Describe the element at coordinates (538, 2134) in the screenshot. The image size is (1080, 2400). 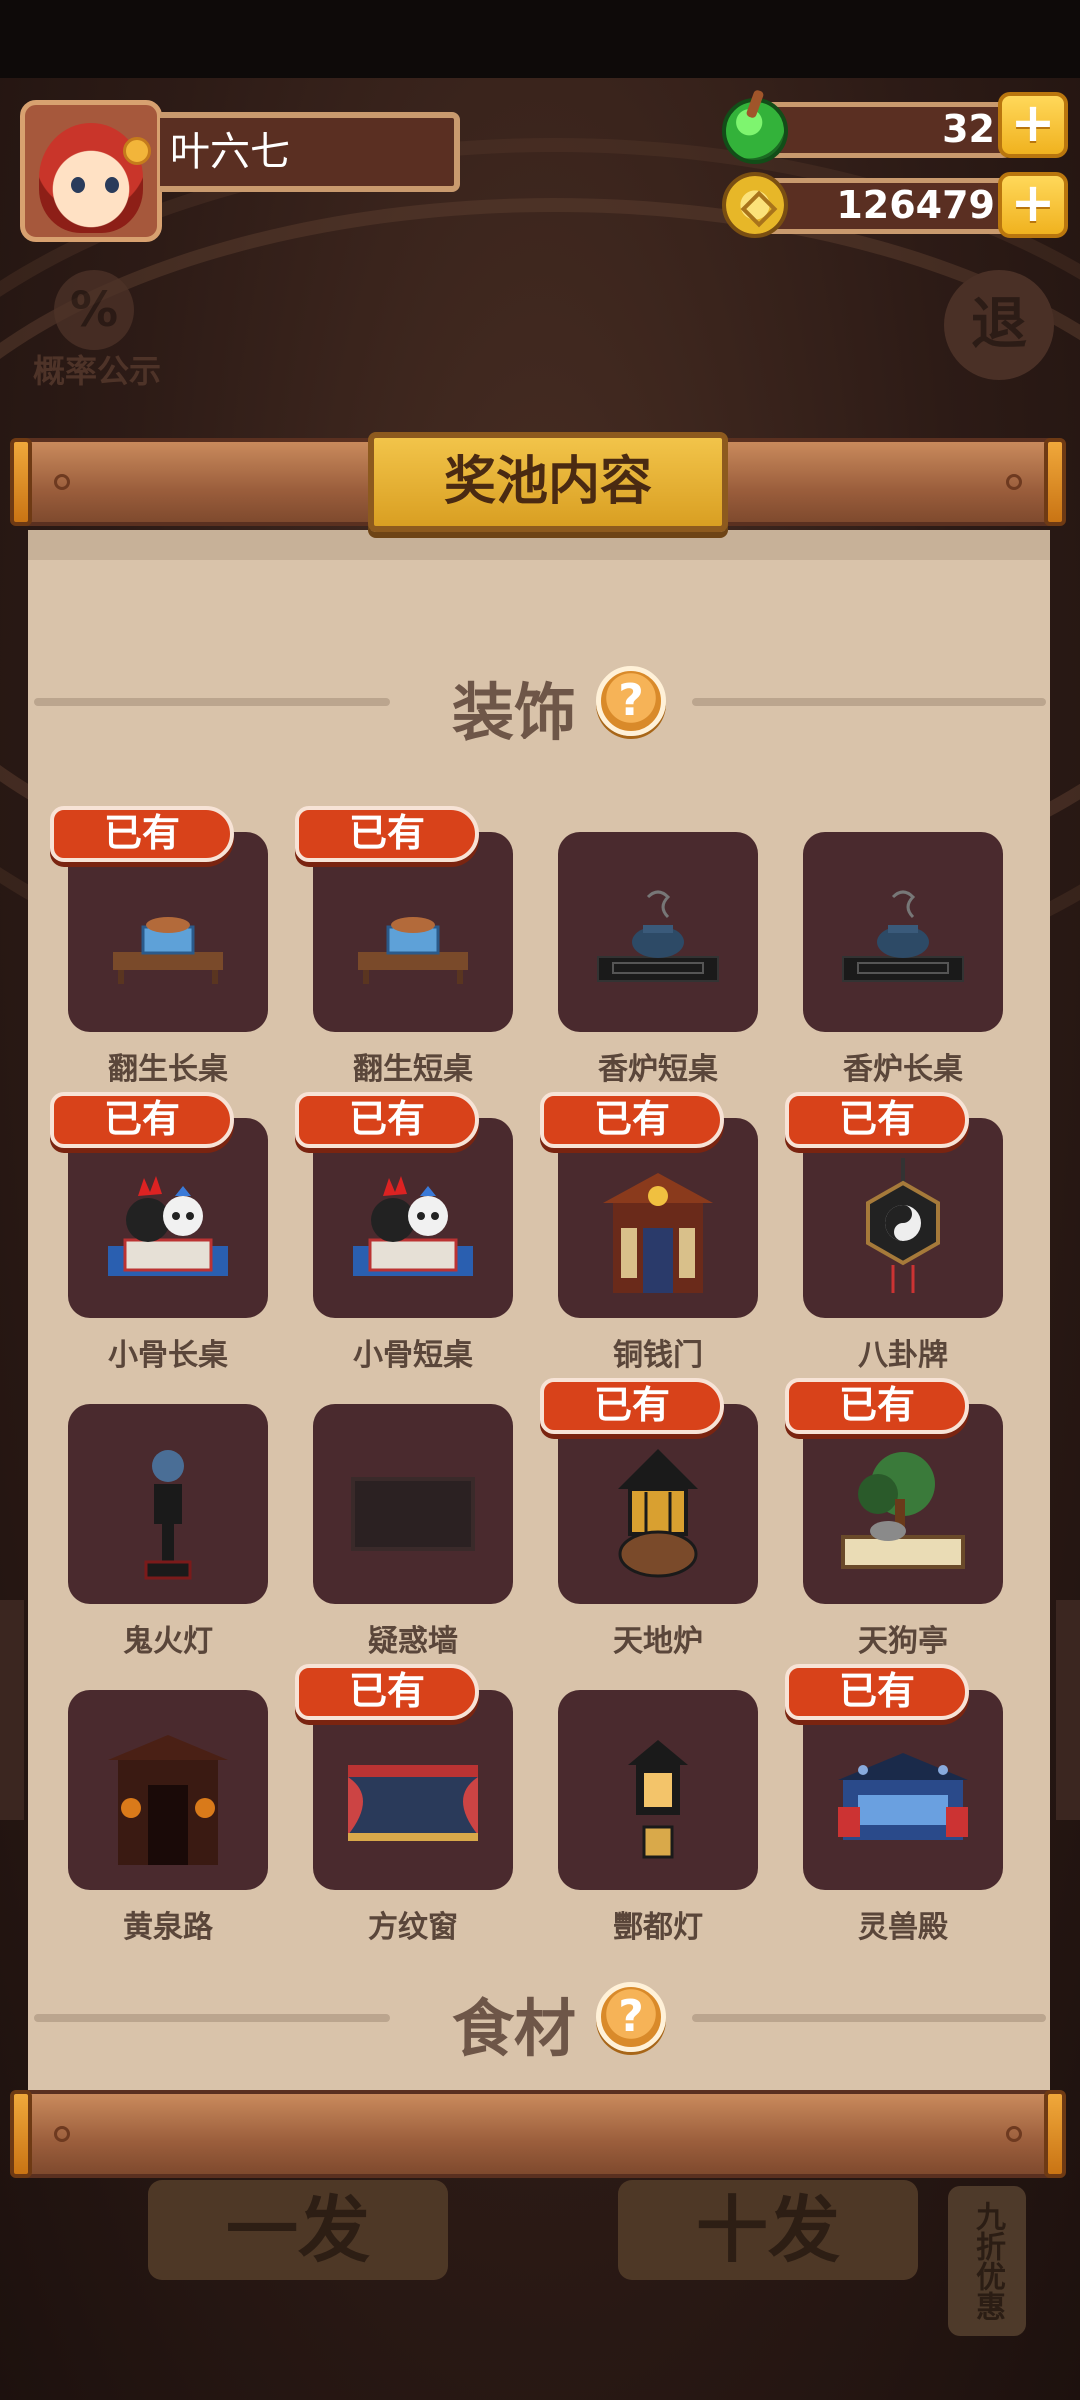
I see `scroll-rod-bottom` at that location.